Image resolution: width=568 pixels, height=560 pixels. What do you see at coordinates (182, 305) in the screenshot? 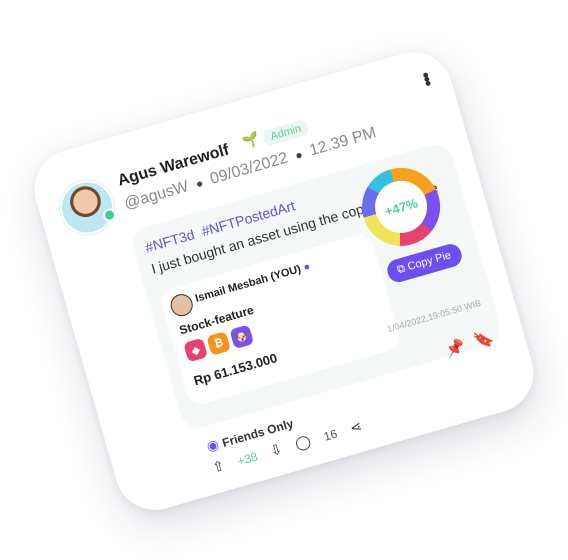
I see `owner-avatar` at bounding box center [182, 305].